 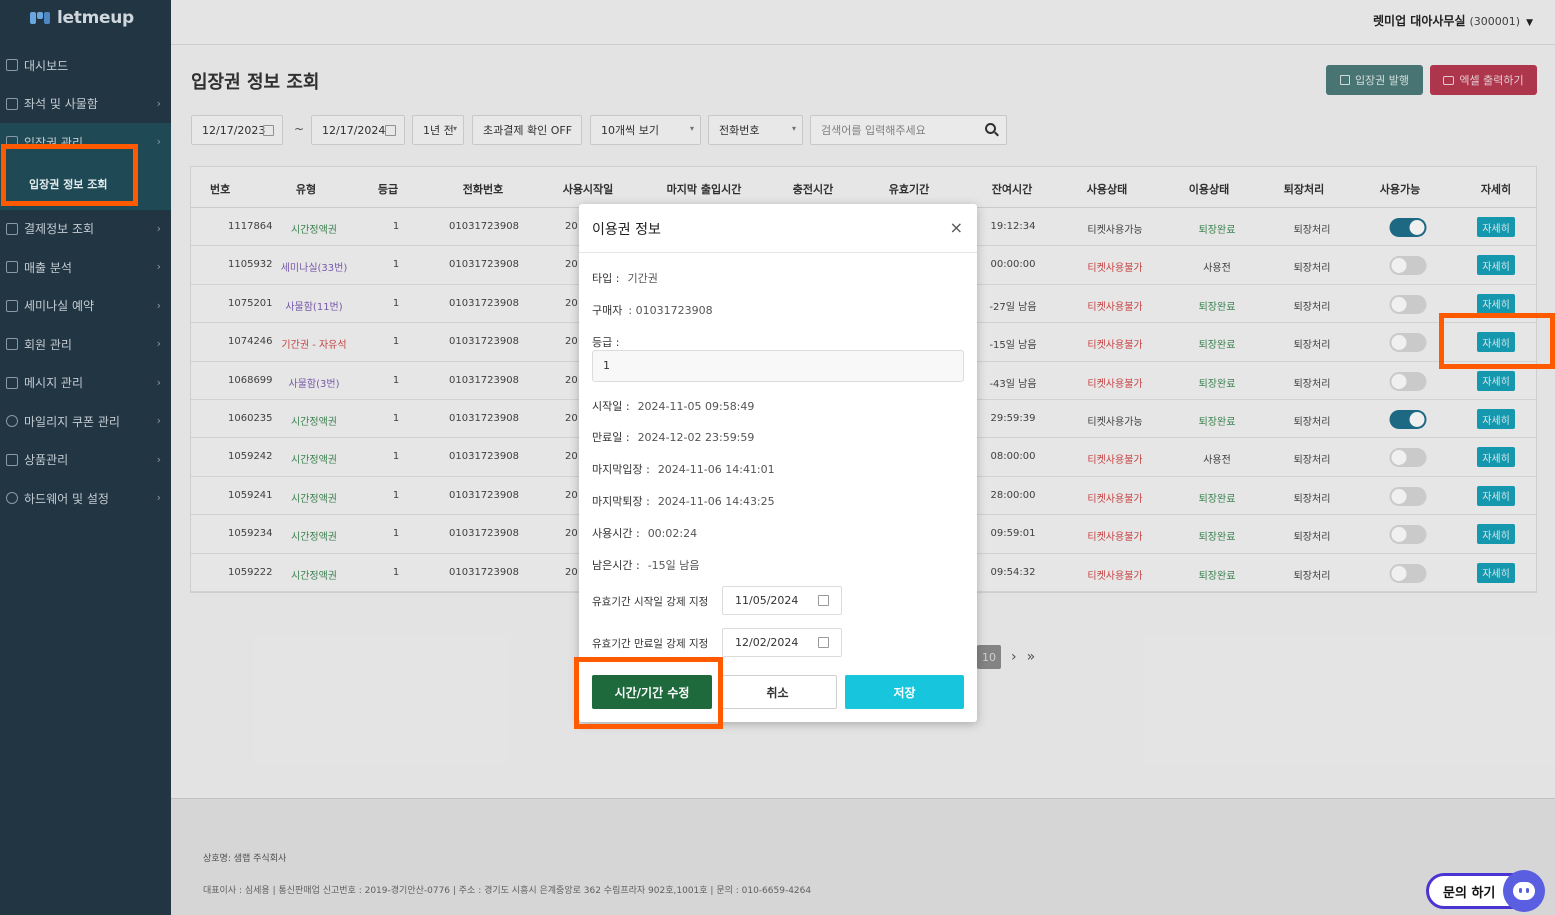 What do you see at coordinates (72, 421) in the screenshot?
I see `sidebar-item-label: 마일리지 쿠폰 관리` at bounding box center [72, 421].